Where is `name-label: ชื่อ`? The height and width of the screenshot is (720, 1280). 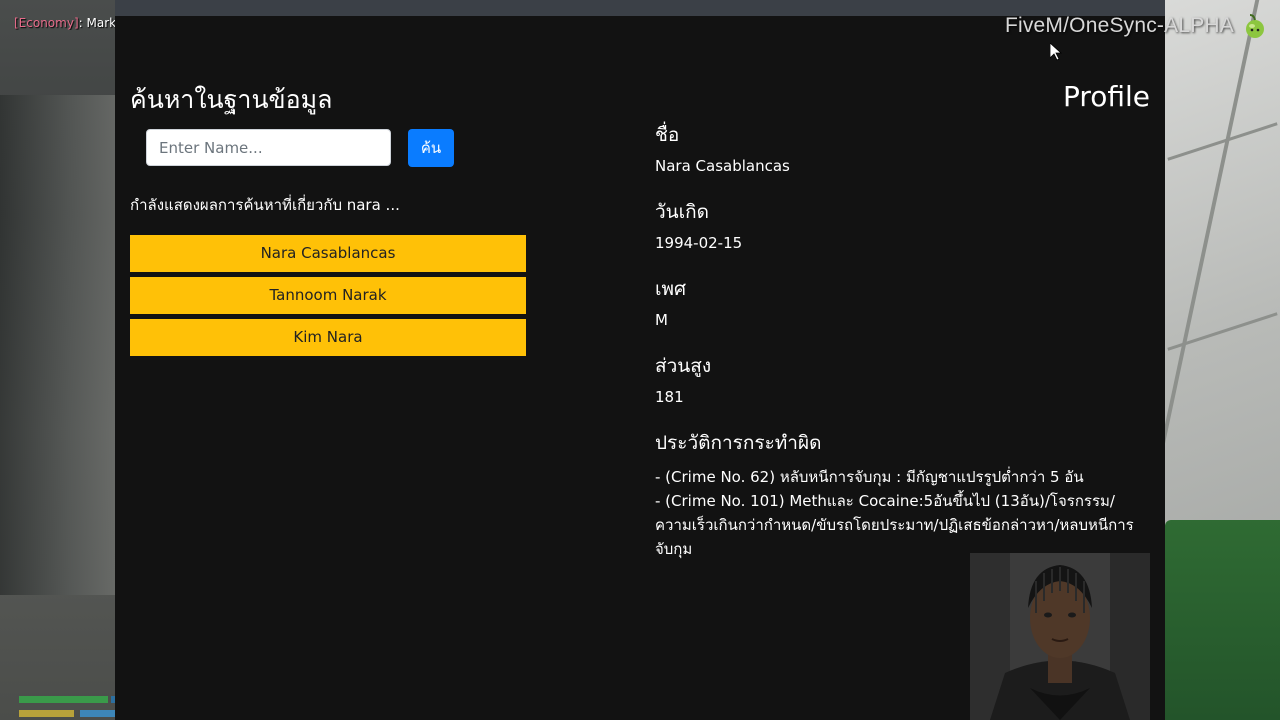
name-label: ชื่อ is located at coordinates (667, 135).